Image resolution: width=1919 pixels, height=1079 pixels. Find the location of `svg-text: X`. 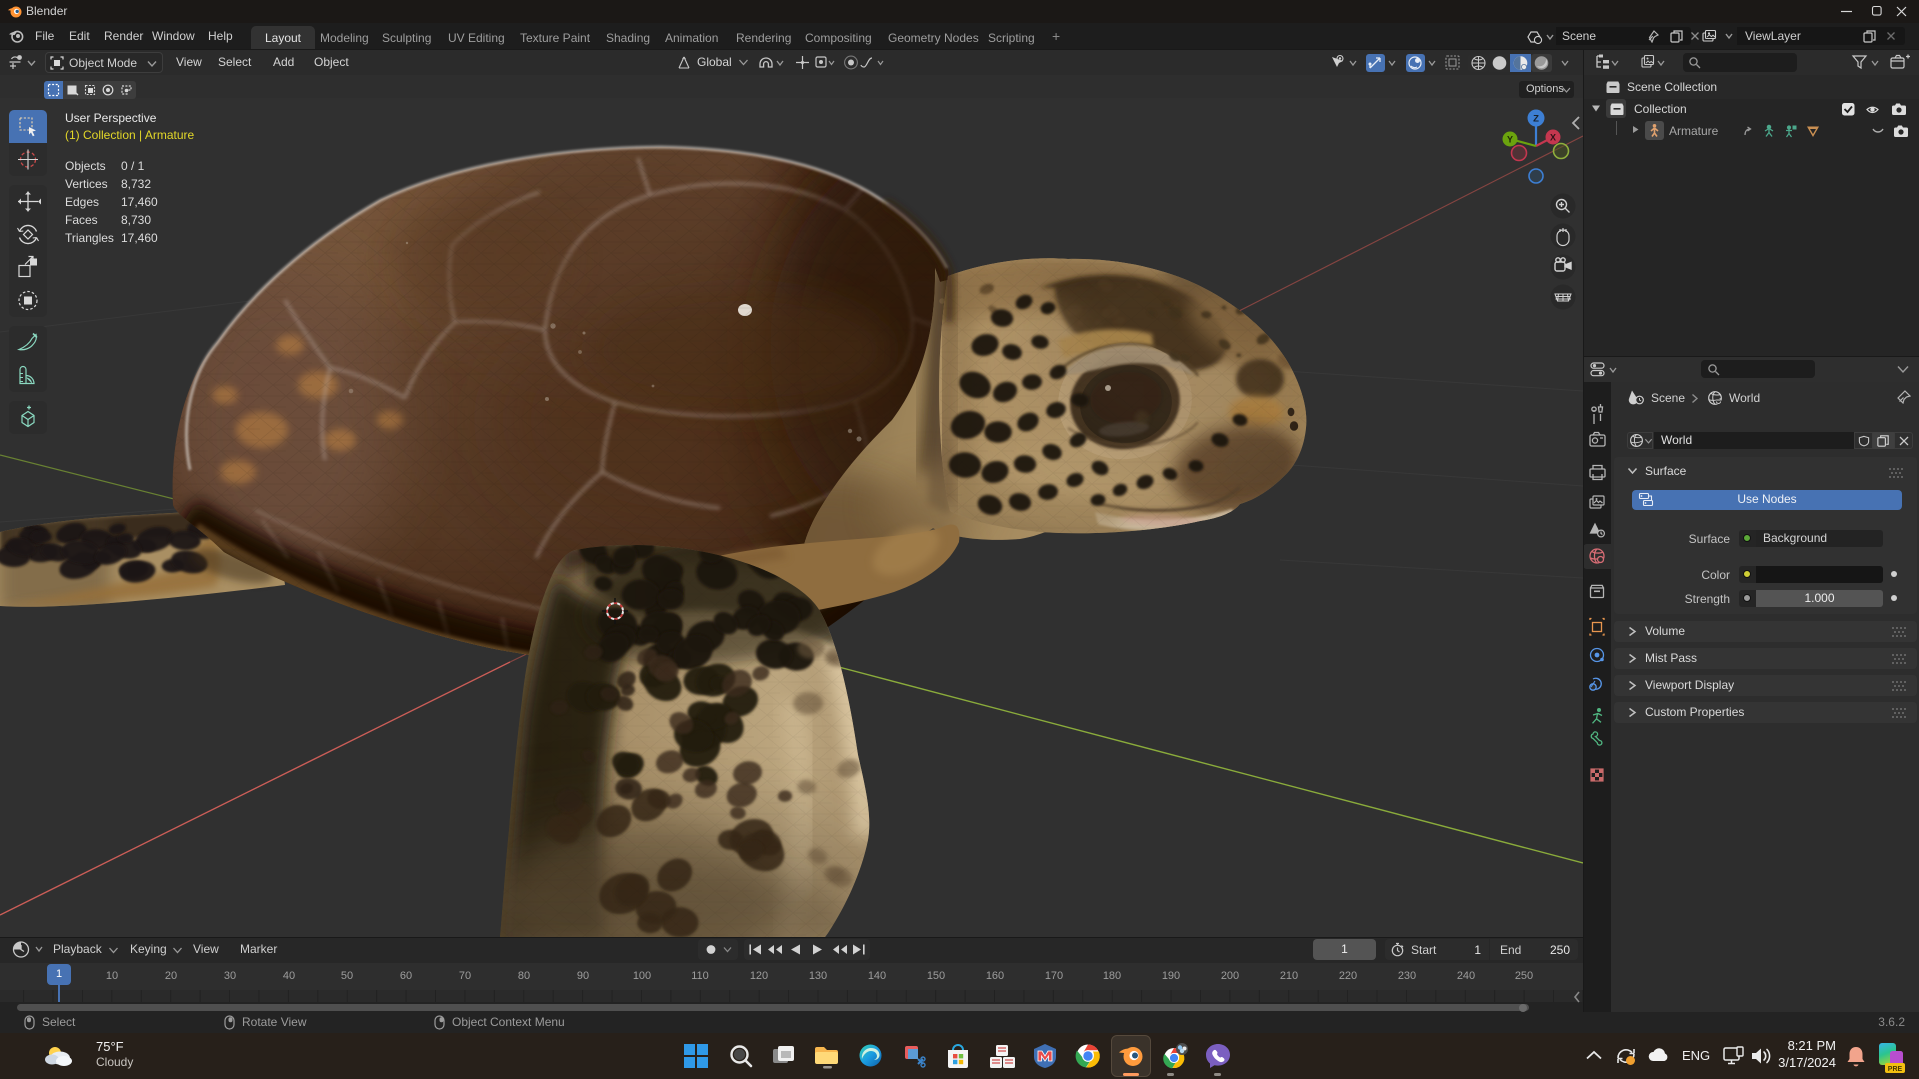

svg-text: X is located at coordinates (1553, 138).